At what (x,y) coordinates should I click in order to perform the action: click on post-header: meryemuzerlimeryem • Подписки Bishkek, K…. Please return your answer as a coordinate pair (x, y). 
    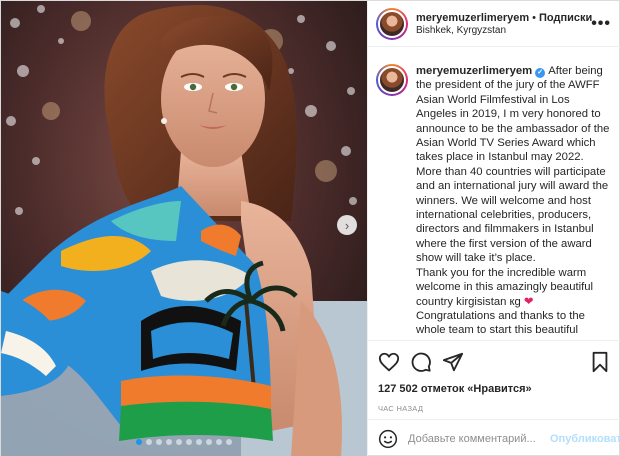
    Looking at the image, I should click on (494, 24).